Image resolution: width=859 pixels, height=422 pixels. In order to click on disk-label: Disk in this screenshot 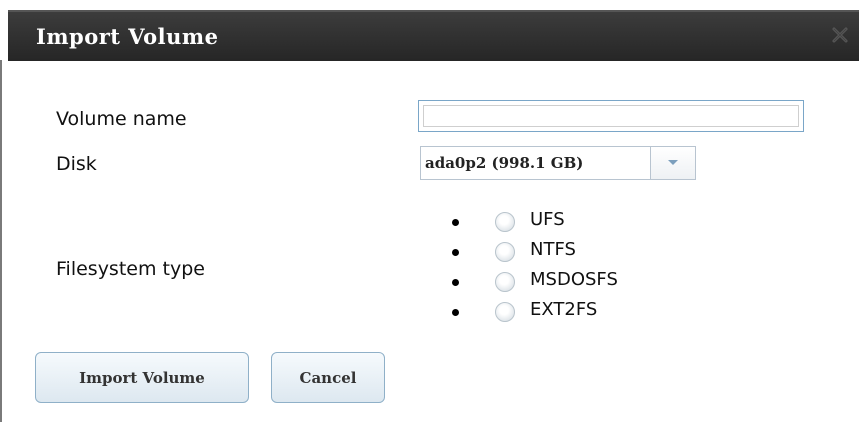, I will do `click(76, 164)`.